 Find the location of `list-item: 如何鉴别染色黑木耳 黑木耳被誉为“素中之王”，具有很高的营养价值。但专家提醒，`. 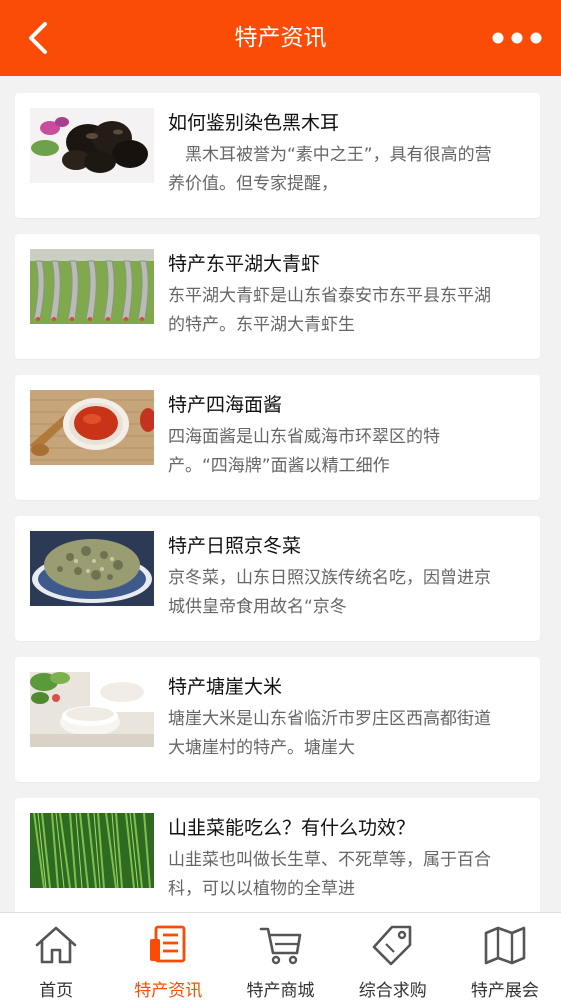

list-item: 如何鉴别染色黑木耳 黑木耳被誉为“素中之王”，具有很高的营养价值。但专家提醒， is located at coordinates (277, 155).